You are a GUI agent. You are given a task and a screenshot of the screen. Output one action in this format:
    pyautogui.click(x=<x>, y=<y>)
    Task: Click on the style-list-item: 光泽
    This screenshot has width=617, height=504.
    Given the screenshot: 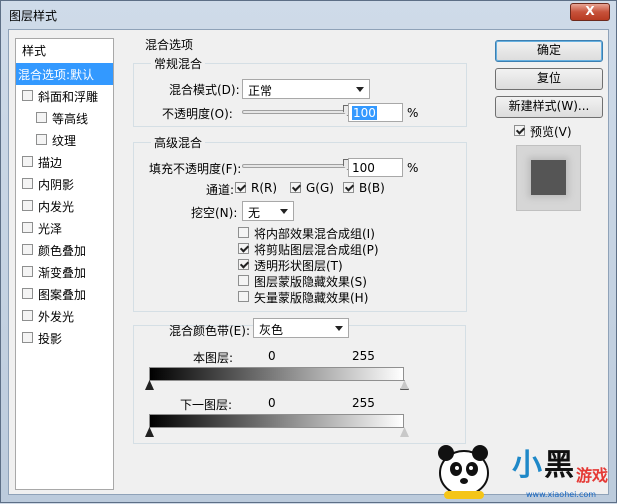 What is the action you would take?
    pyautogui.click(x=64, y=228)
    